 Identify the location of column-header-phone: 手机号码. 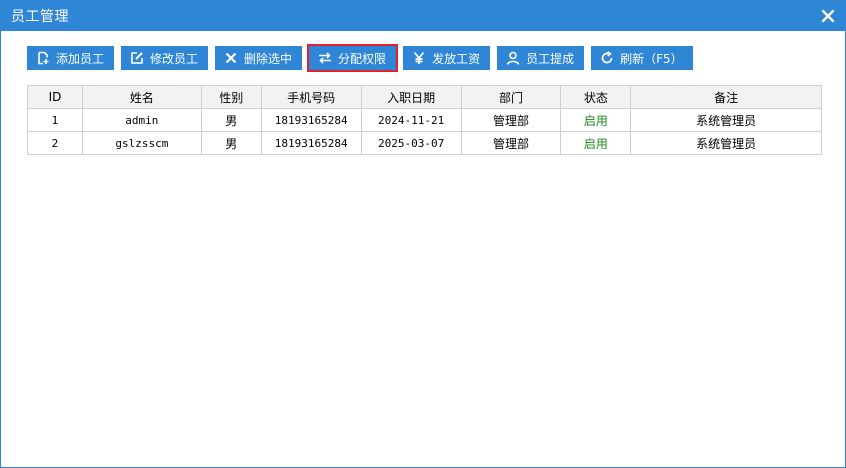
(311, 97).